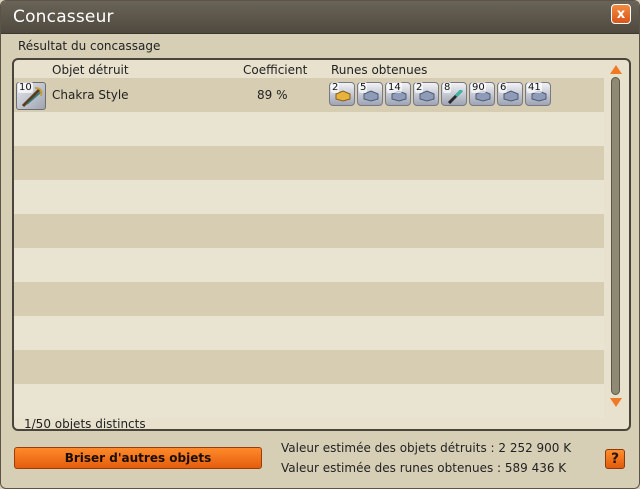 The height and width of the screenshot is (489, 640). I want to click on chakra-style-item-icon: 10, so click(31, 96).